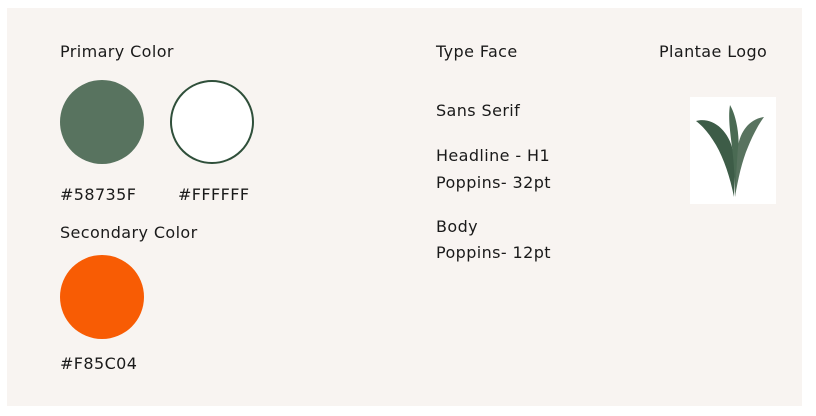 This screenshot has height=416, width=816. I want to click on logo-heading: Plantae Logo, so click(713, 51).